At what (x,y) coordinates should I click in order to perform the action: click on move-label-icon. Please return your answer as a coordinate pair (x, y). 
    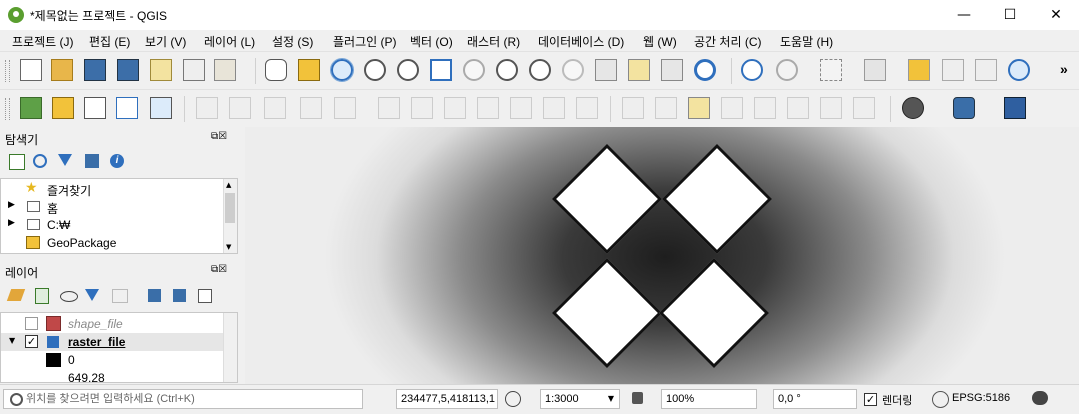
    Looking at the image, I should click on (798, 108).